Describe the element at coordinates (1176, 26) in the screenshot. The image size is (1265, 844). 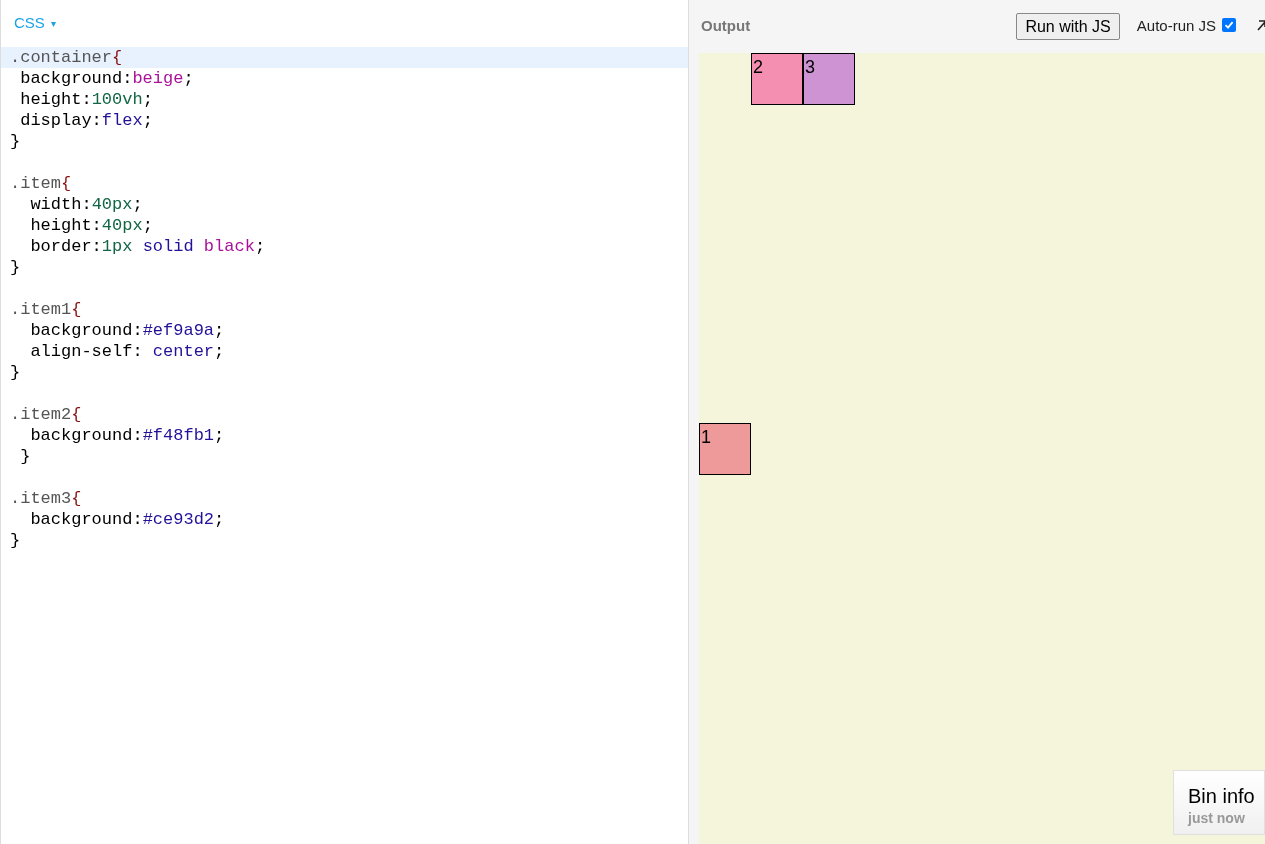
I see `auto-run-label: Auto-run JS` at that location.